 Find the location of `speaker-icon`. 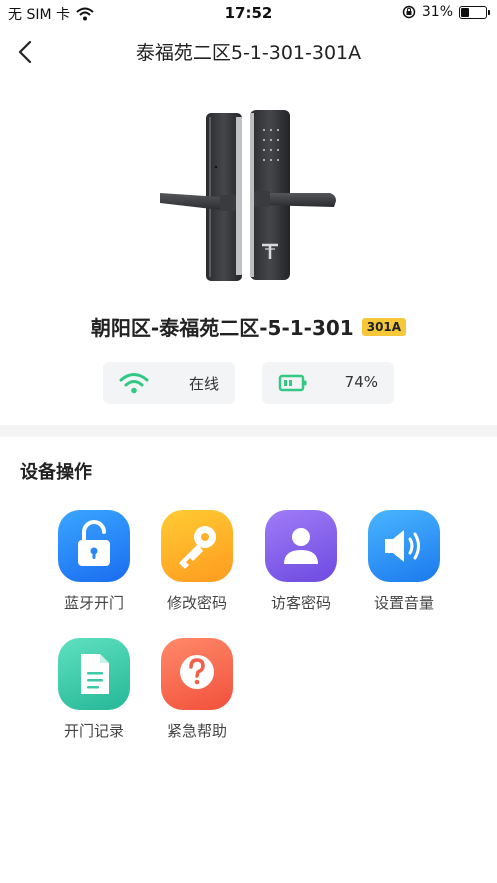

speaker-icon is located at coordinates (402, 546).